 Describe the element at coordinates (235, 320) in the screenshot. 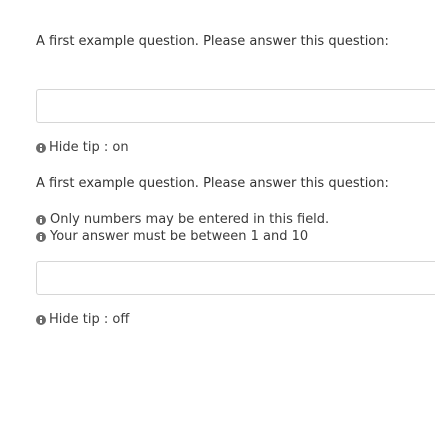

I see `hide-tip-toggle: Hide tip : off` at that location.